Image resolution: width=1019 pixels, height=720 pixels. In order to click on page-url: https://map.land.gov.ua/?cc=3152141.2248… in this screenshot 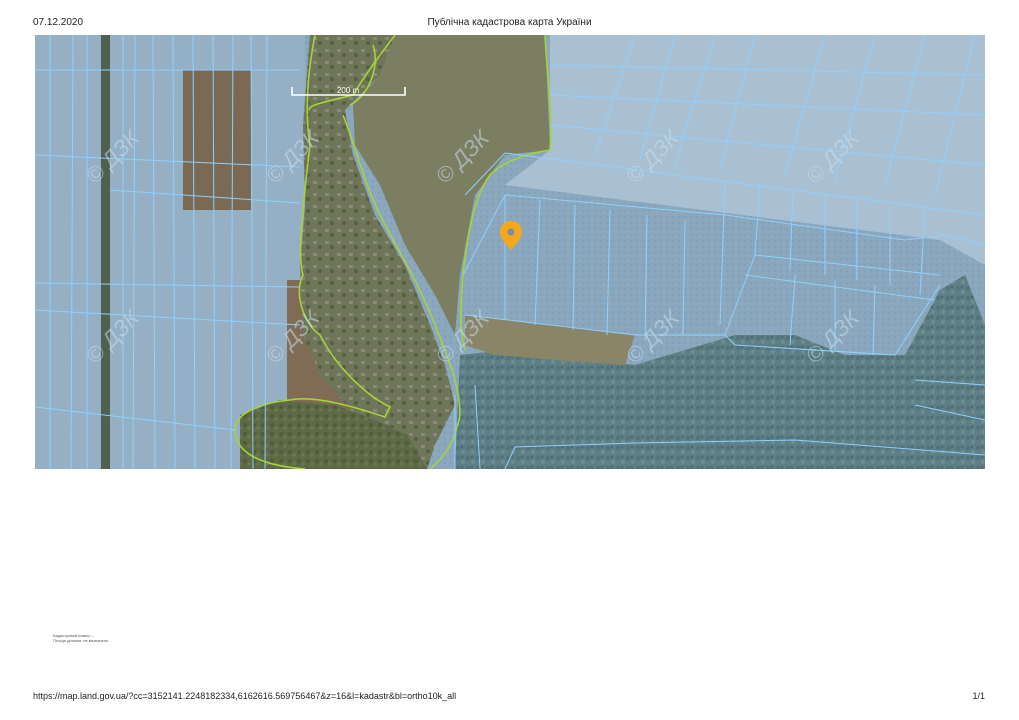, I will do `click(245, 696)`.